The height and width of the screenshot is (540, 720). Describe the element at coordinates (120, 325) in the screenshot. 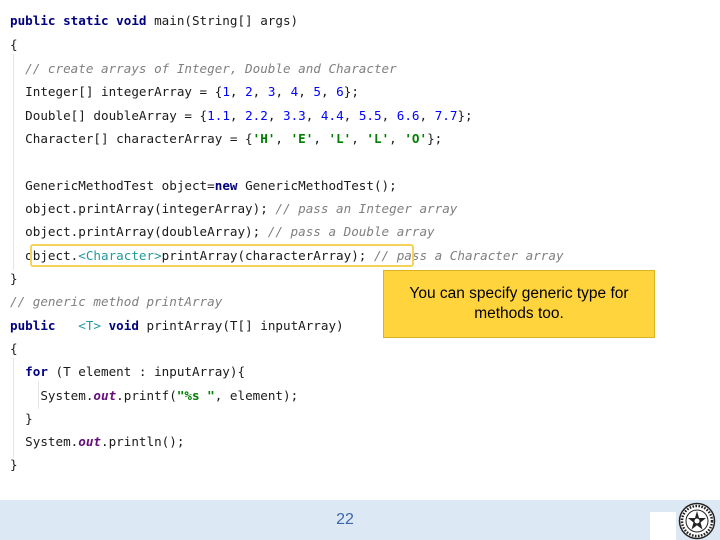

I see `keyword: void` at that location.